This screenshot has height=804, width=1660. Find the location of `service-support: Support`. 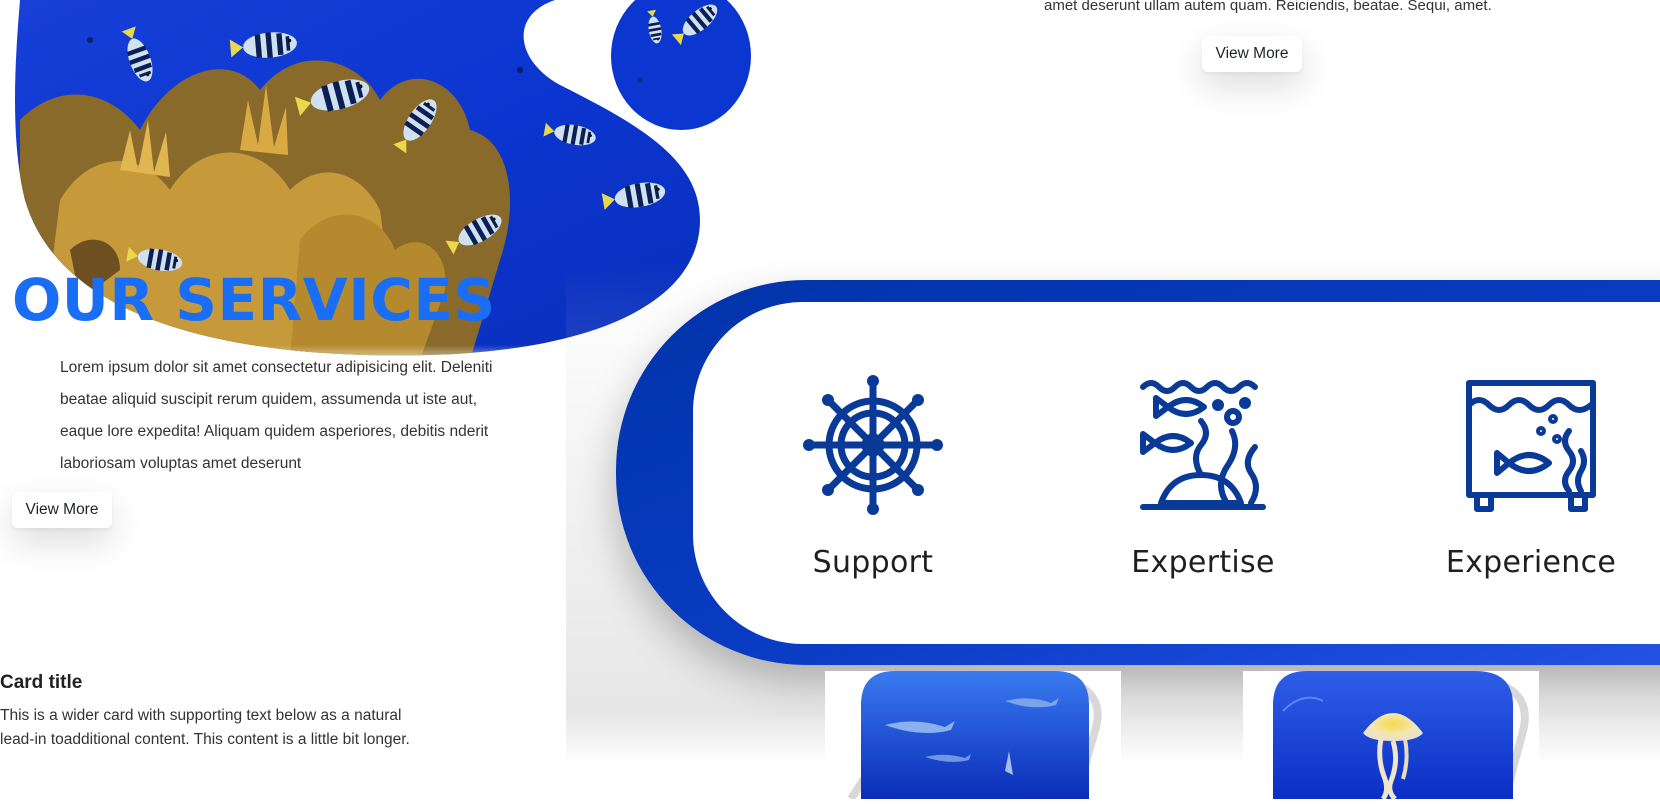

service-support: Support is located at coordinates (873, 477).